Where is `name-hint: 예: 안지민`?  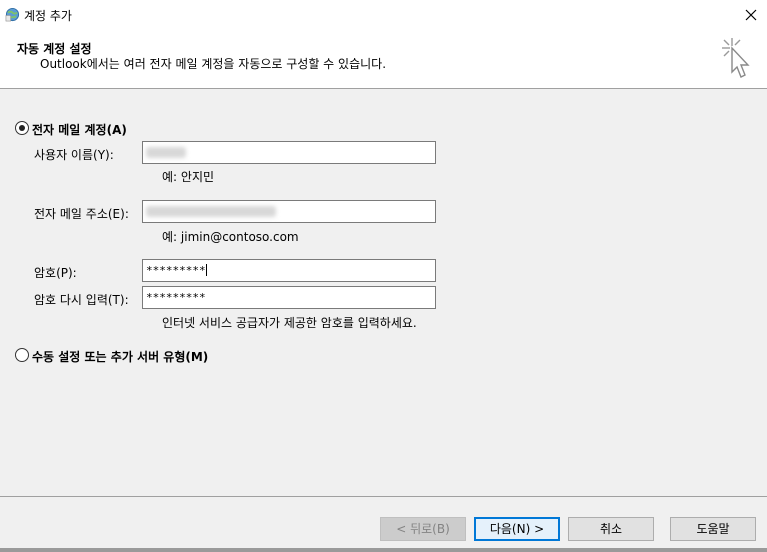
name-hint: 예: 안지민 is located at coordinates (188, 177).